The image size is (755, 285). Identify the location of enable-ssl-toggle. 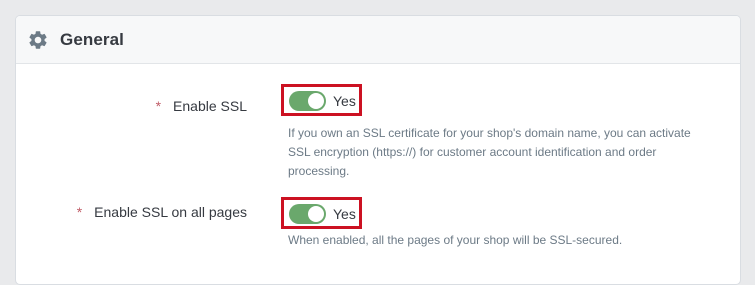
(307, 101).